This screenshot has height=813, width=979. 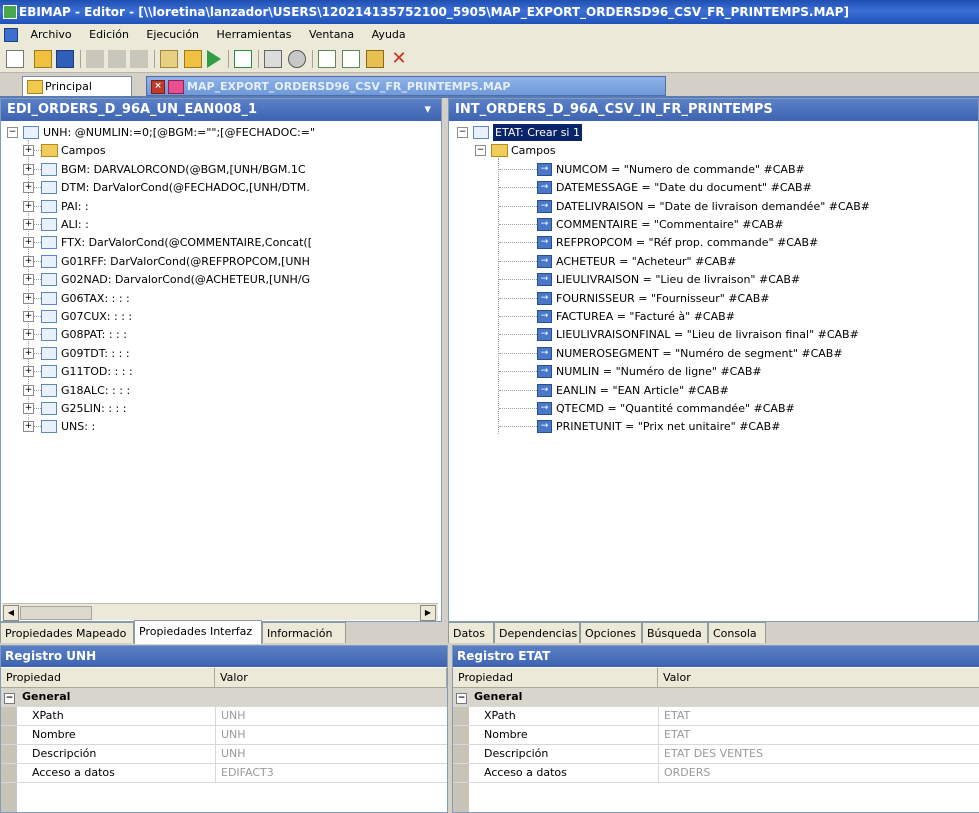 I want to click on grid-row: Nombre UNH, so click(x=224, y=735).